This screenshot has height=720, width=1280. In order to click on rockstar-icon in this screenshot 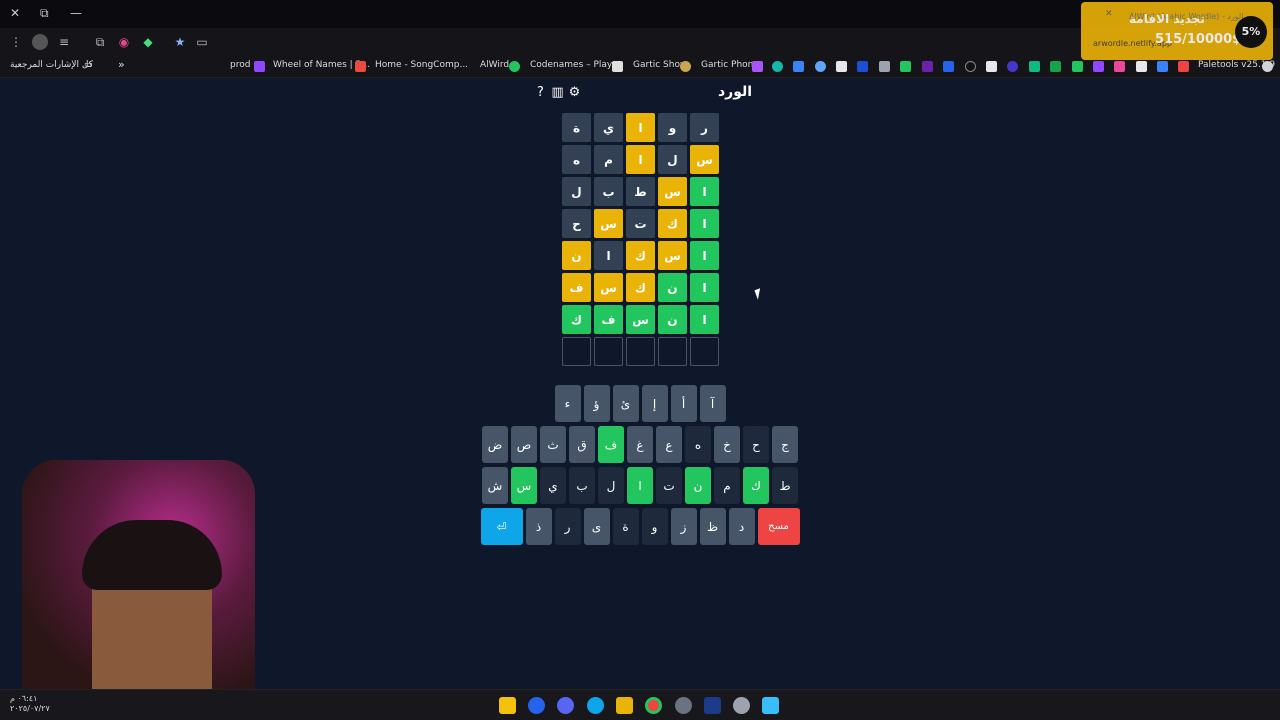, I will do `click(507, 705)`.